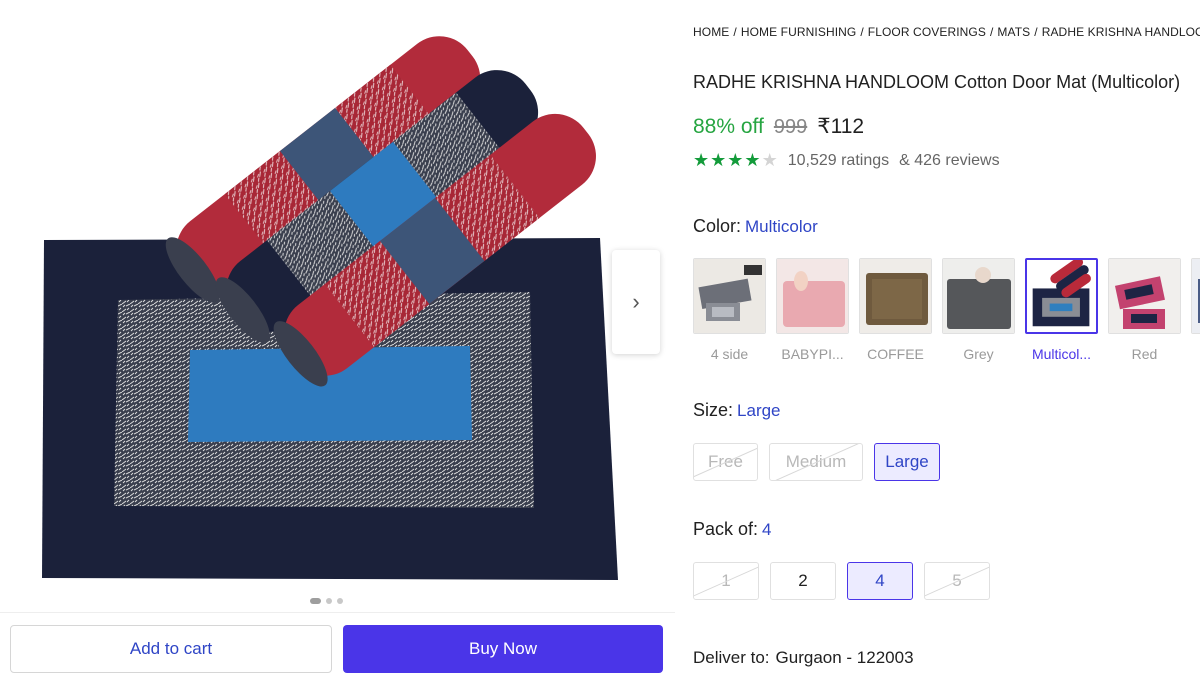  What do you see at coordinates (503, 649) in the screenshot?
I see `buy-now-button: Buy Now` at bounding box center [503, 649].